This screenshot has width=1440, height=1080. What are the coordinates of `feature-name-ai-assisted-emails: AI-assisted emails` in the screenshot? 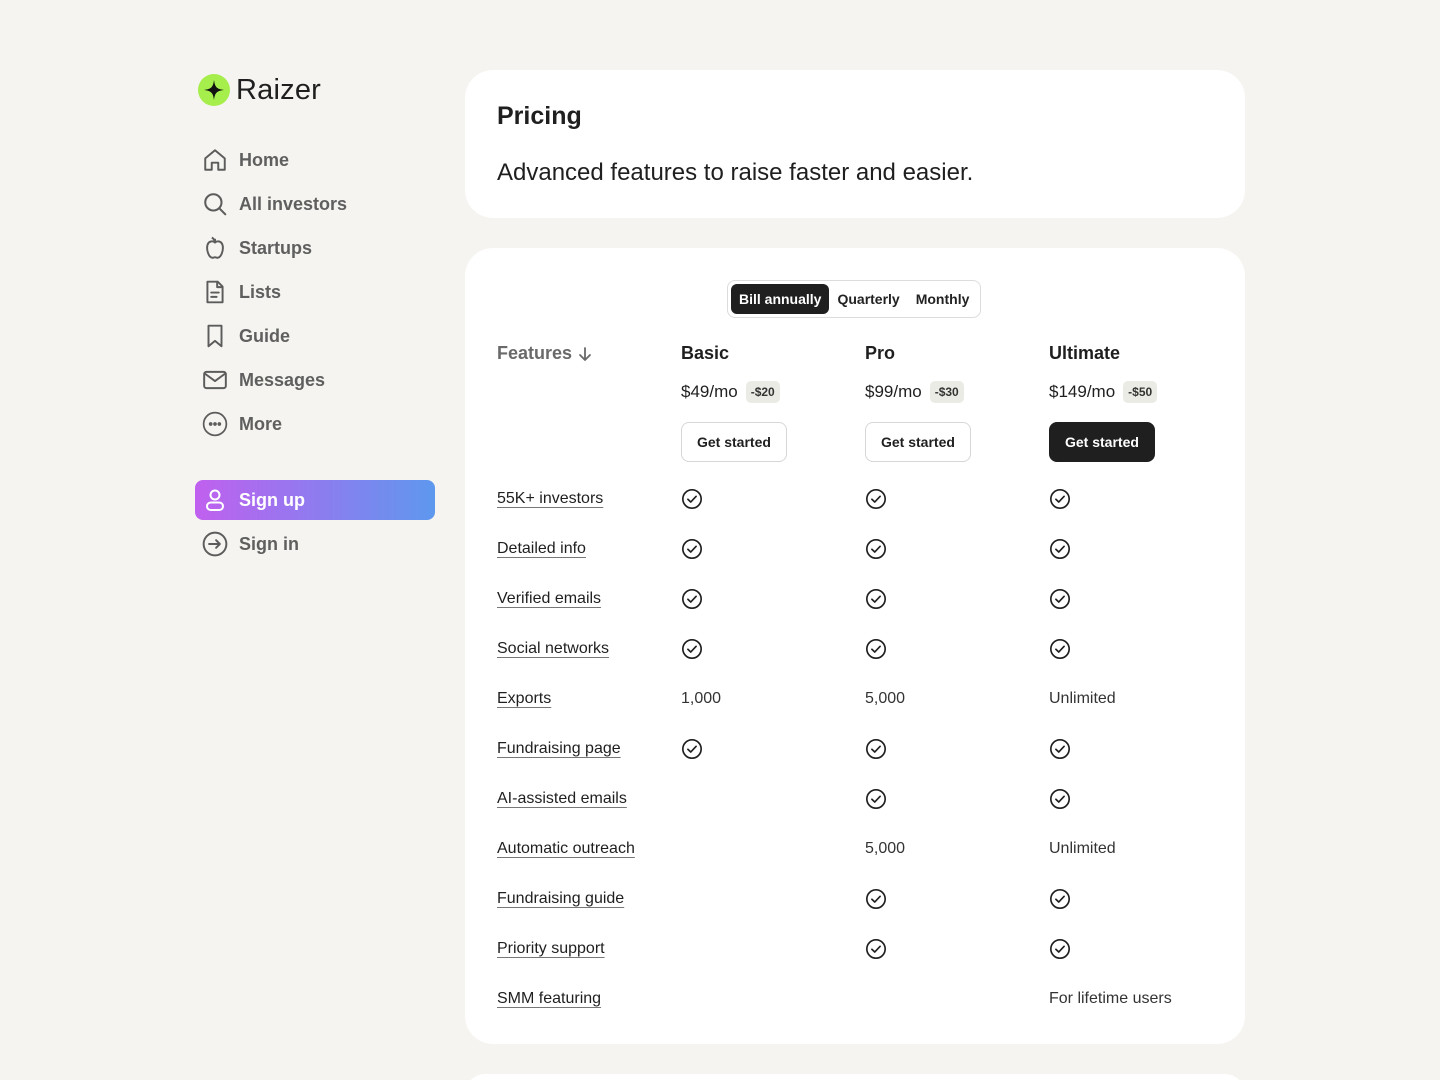 It's located at (589, 799).